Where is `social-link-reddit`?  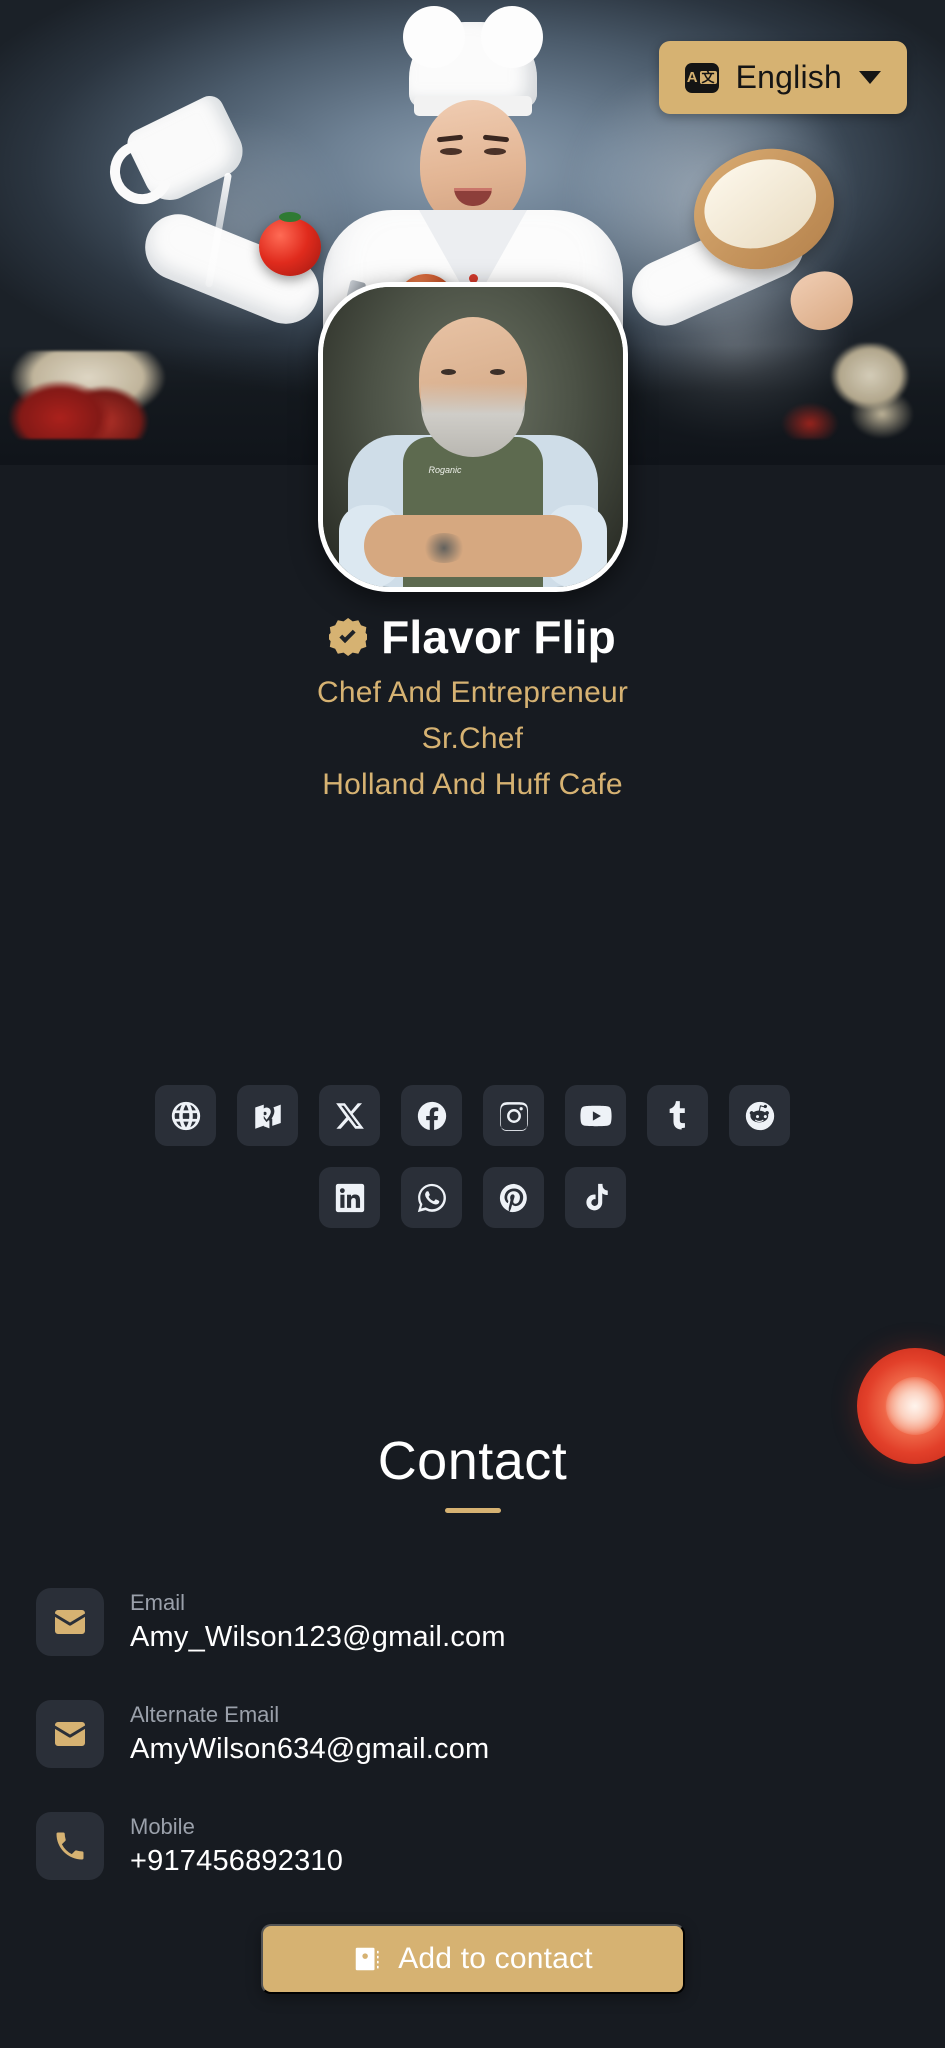 social-link-reddit is located at coordinates (759, 1115).